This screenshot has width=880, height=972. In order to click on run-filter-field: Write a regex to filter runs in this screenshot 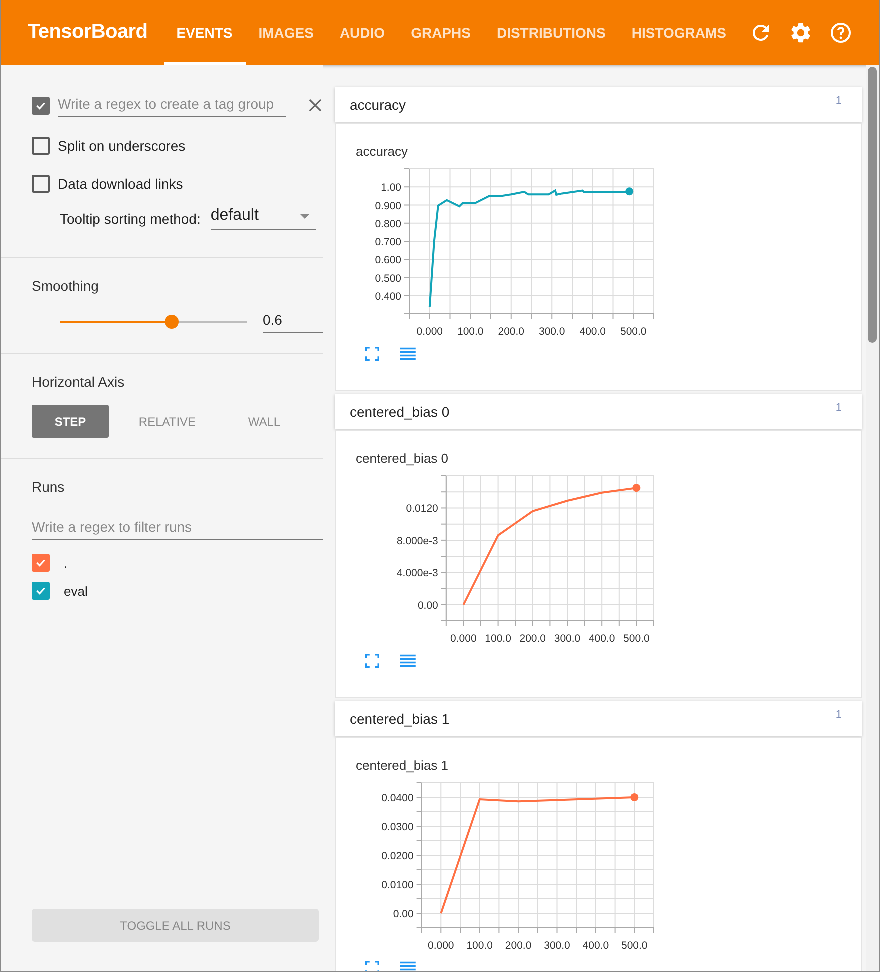, I will do `click(177, 528)`.